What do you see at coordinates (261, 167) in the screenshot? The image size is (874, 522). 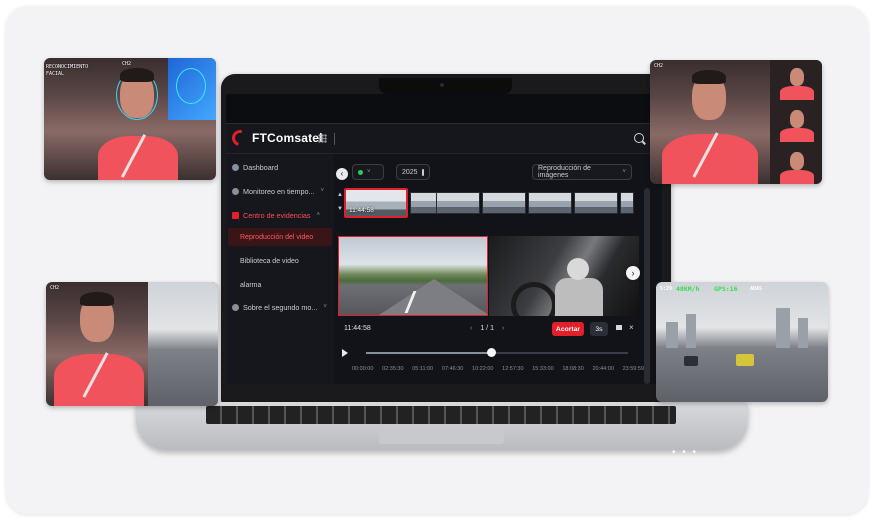 I see `sidebar-item-label: Dashboard` at bounding box center [261, 167].